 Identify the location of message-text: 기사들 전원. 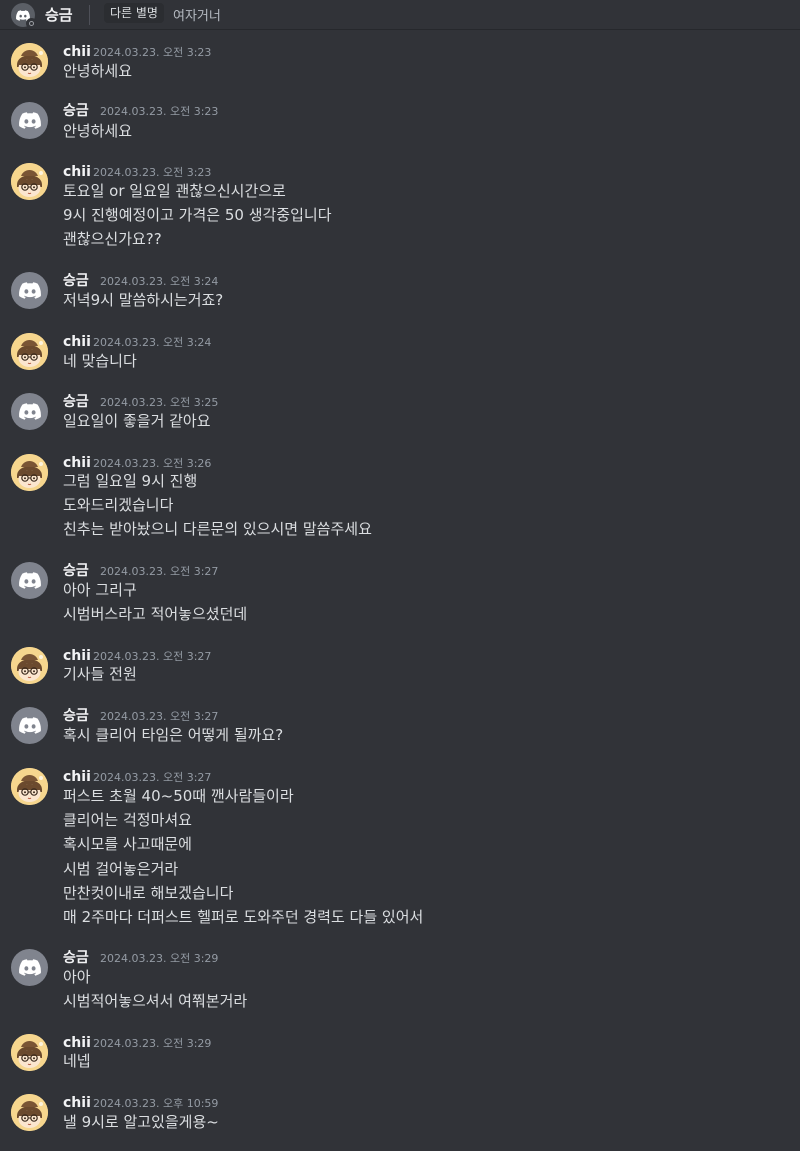
(100, 674).